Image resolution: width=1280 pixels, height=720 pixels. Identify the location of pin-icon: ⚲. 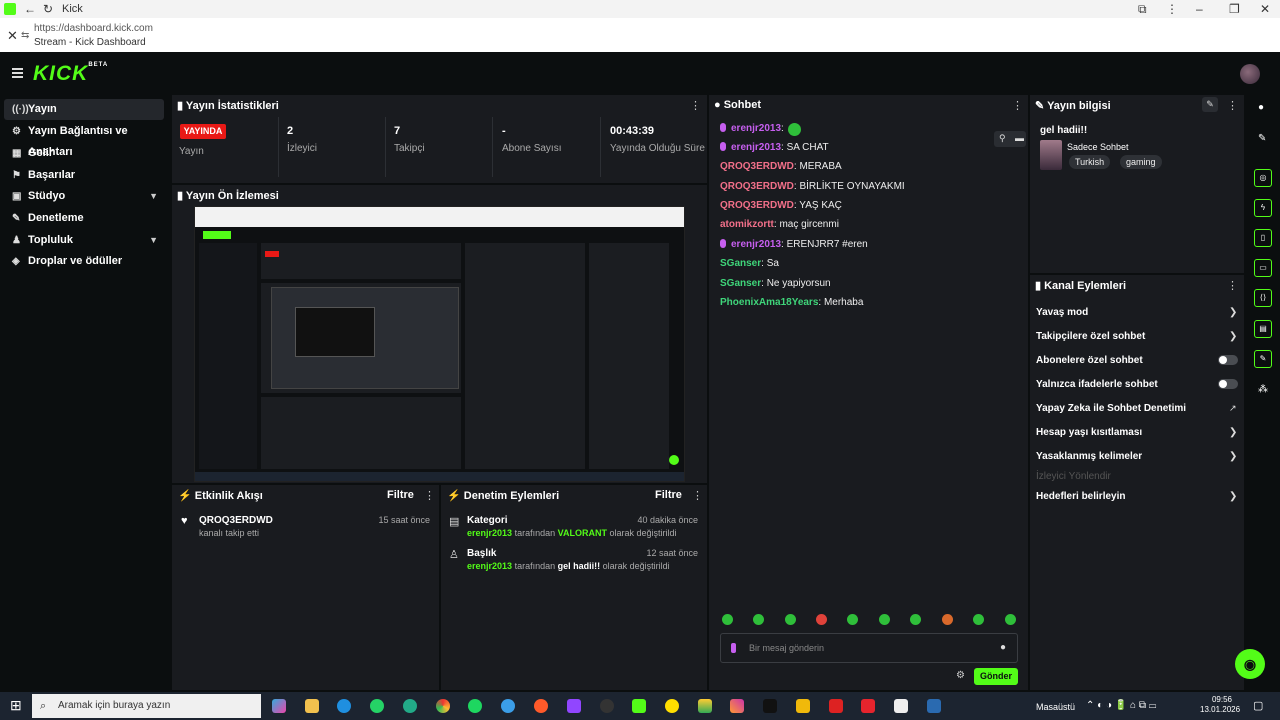
(1002, 138).